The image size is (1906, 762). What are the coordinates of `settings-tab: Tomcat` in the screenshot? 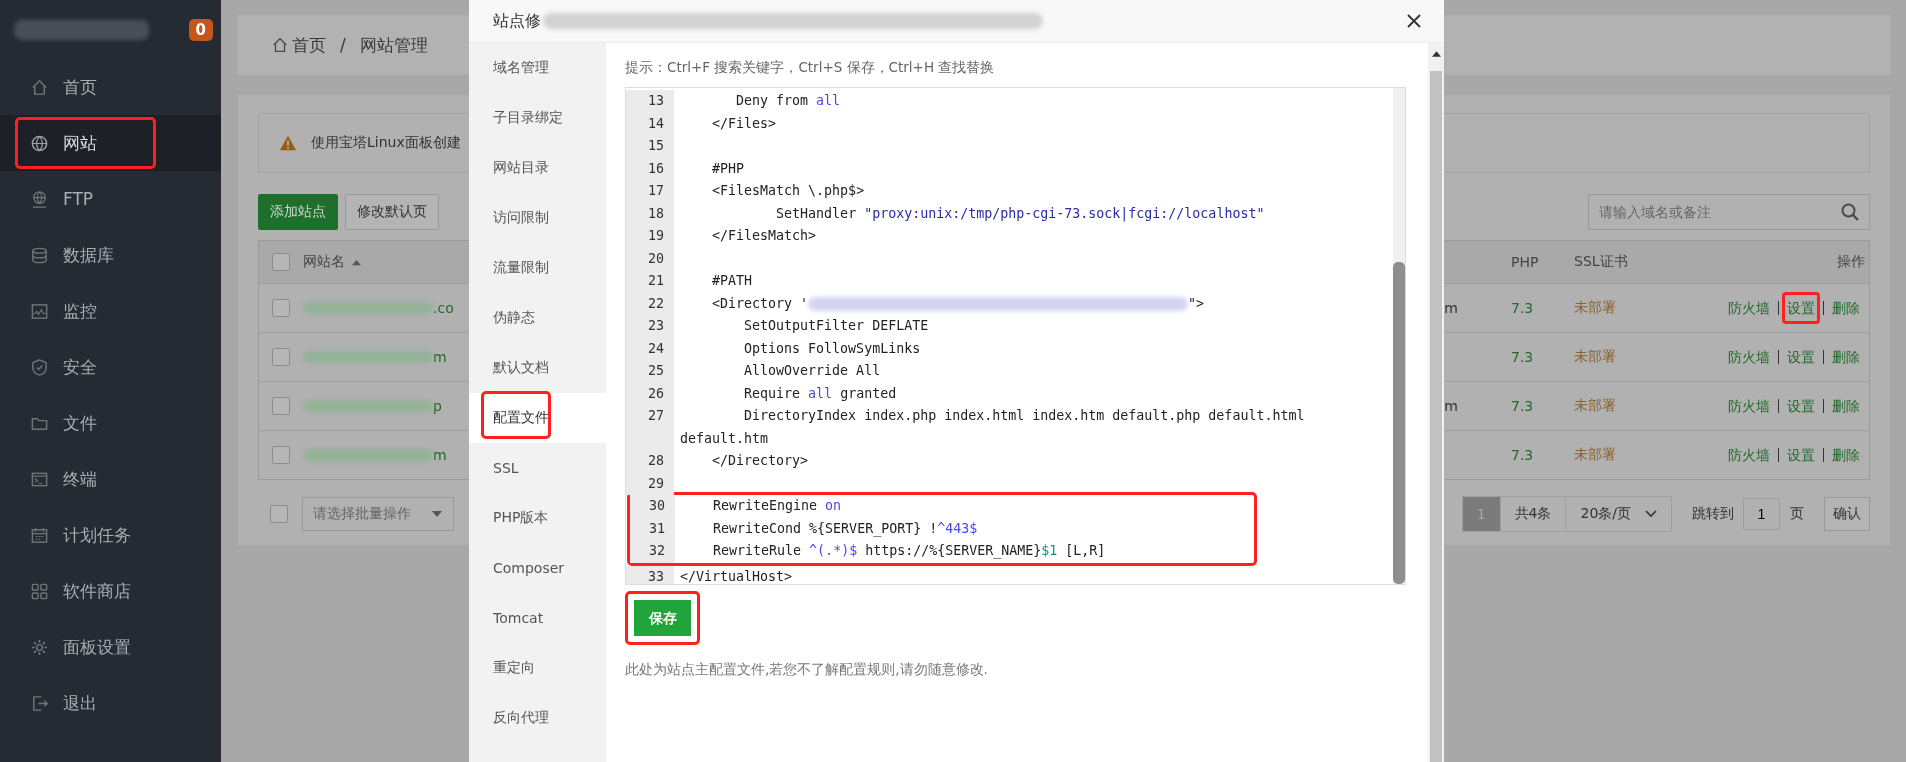 It's located at (537, 618).